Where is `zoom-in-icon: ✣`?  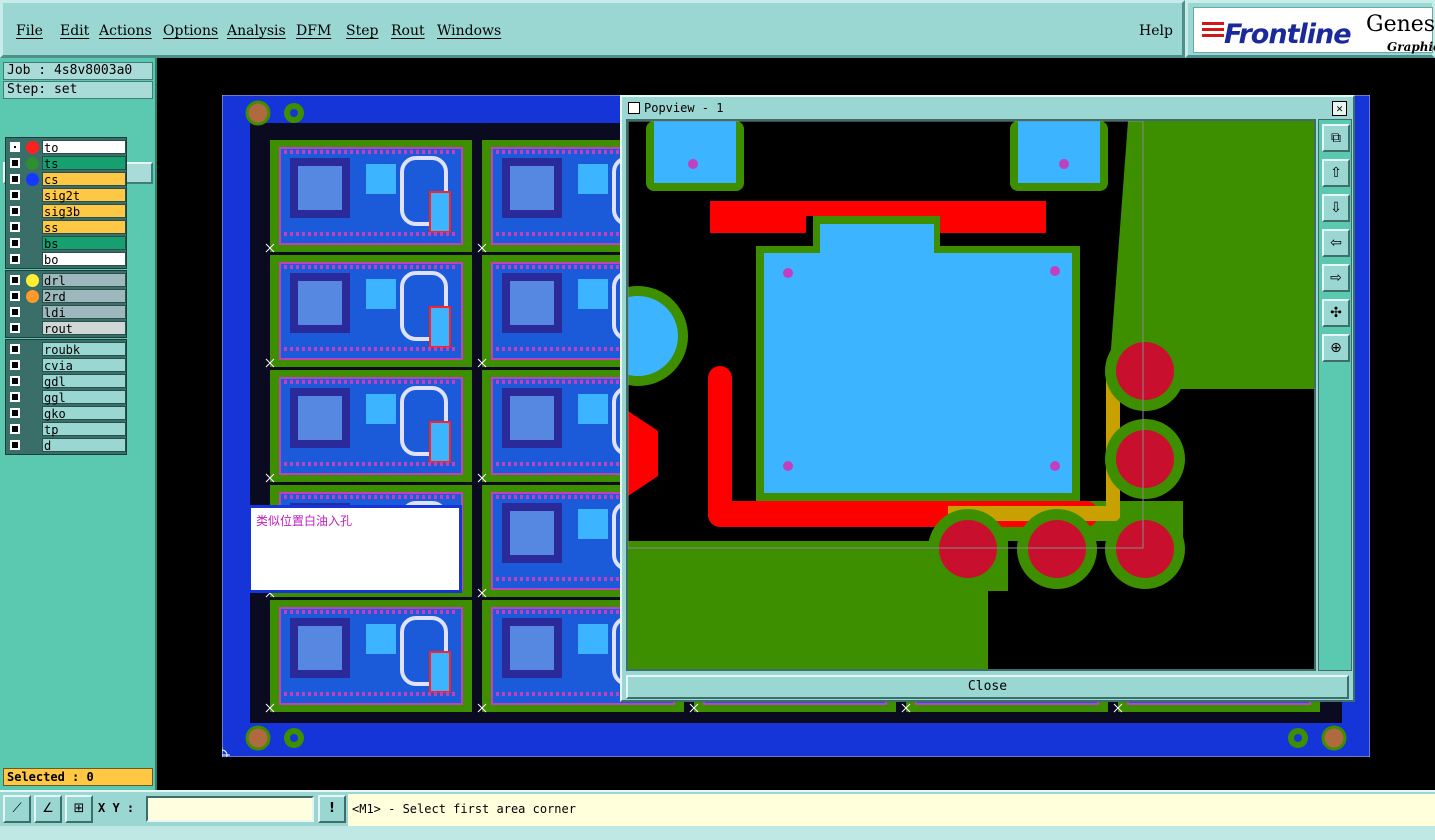 zoom-in-icon: ✣ is located at coordinates (1336, 313).